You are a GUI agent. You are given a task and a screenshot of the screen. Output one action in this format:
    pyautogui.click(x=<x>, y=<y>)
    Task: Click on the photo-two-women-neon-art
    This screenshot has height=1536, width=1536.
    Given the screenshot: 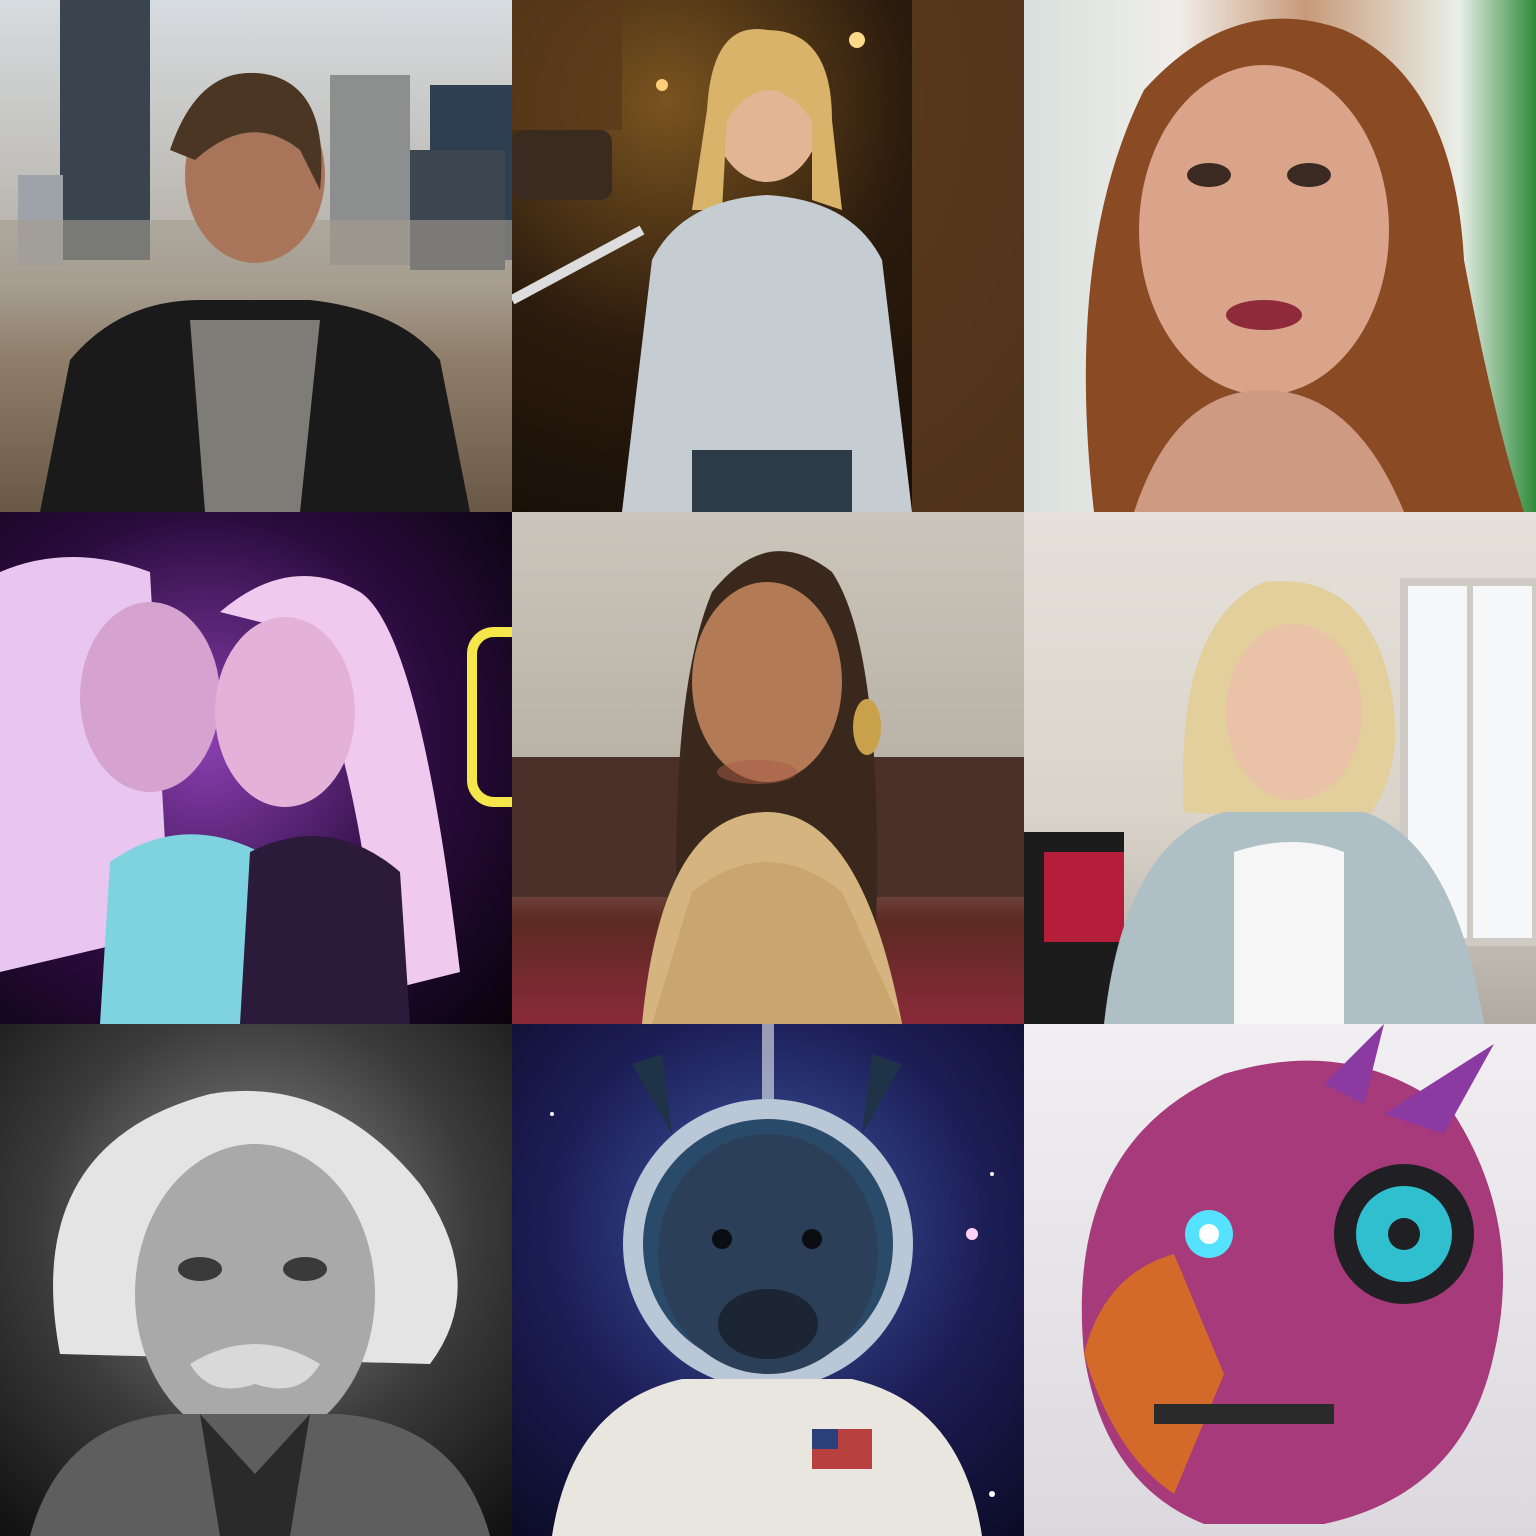 What is the action you would take?
    pyautogui.click(x=256, y=790)
    